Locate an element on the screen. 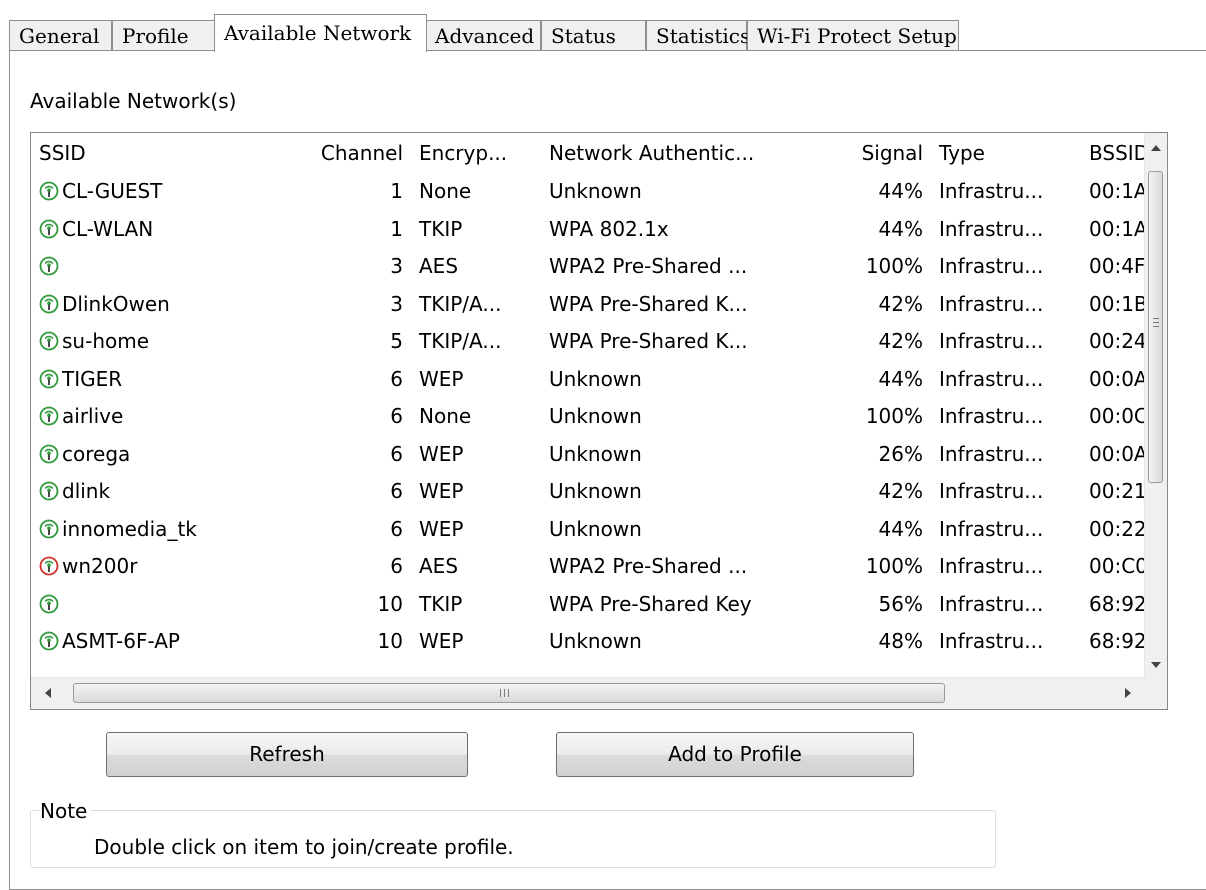  tab-general: General is located at coordinates (60, 35).